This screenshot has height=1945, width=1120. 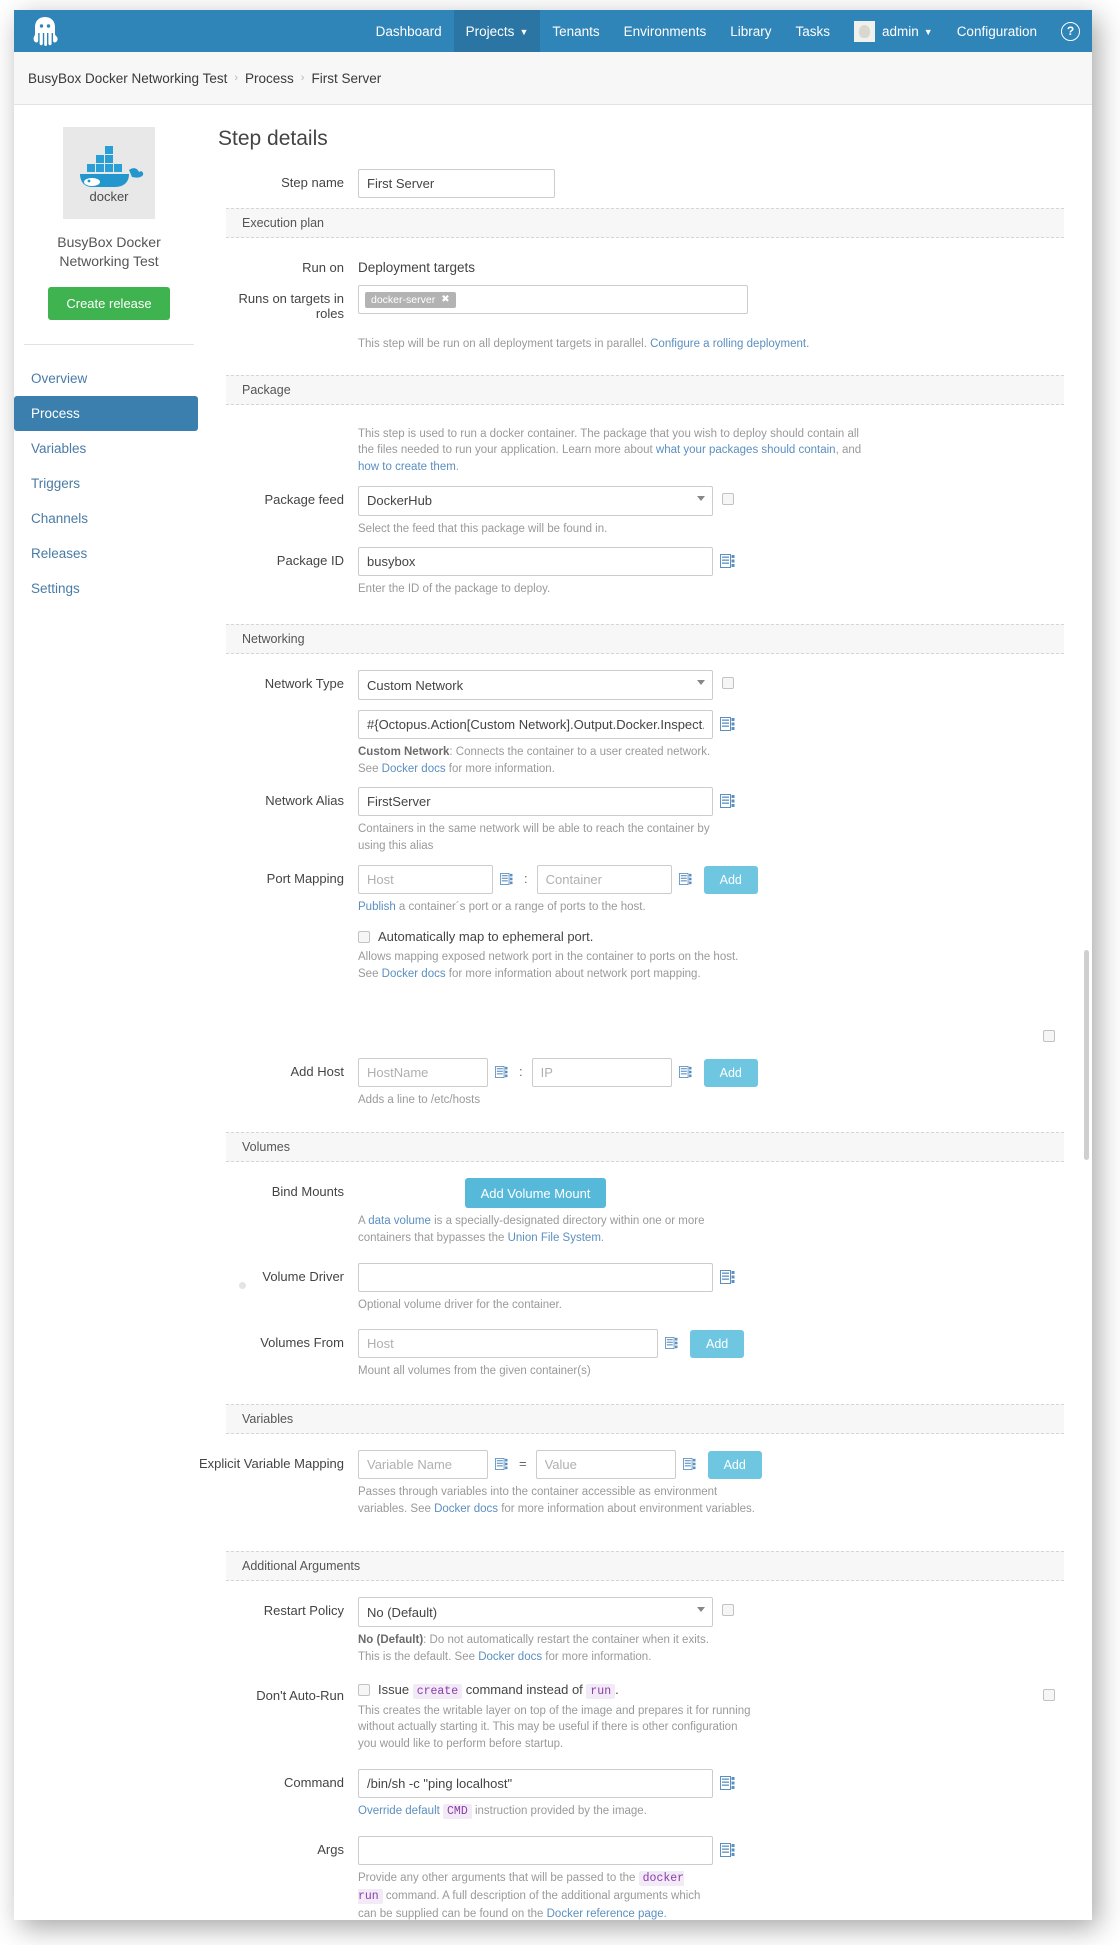 I want to click on command-input, so click(x=535, y=1783).